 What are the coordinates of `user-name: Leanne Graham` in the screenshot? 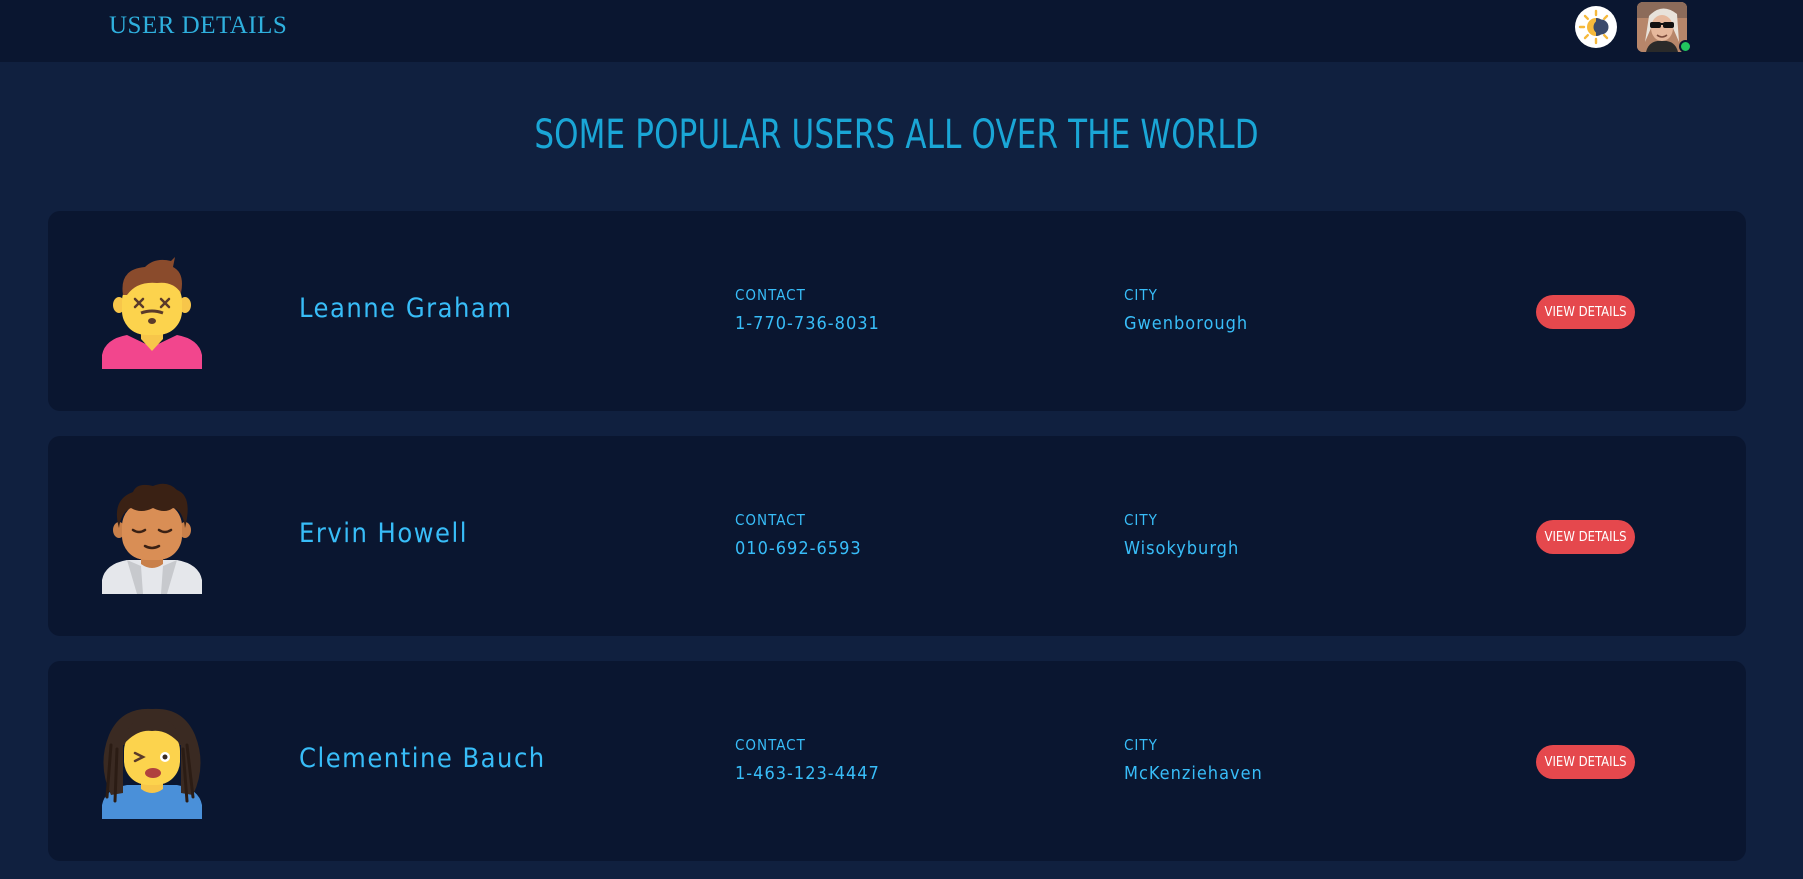 It's located at (406, 308).